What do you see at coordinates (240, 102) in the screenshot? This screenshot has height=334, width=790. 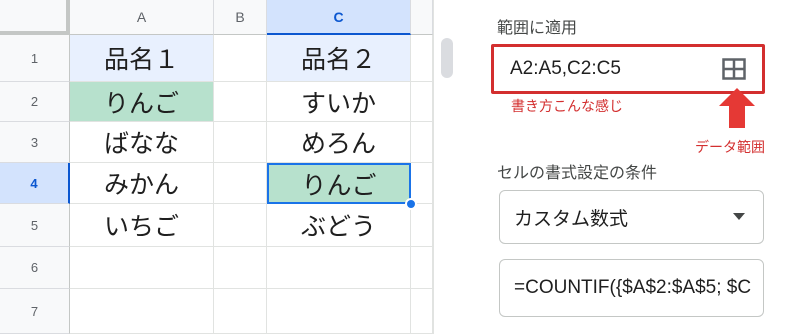 I see `cell-b2` at bounding box center [240, 102].